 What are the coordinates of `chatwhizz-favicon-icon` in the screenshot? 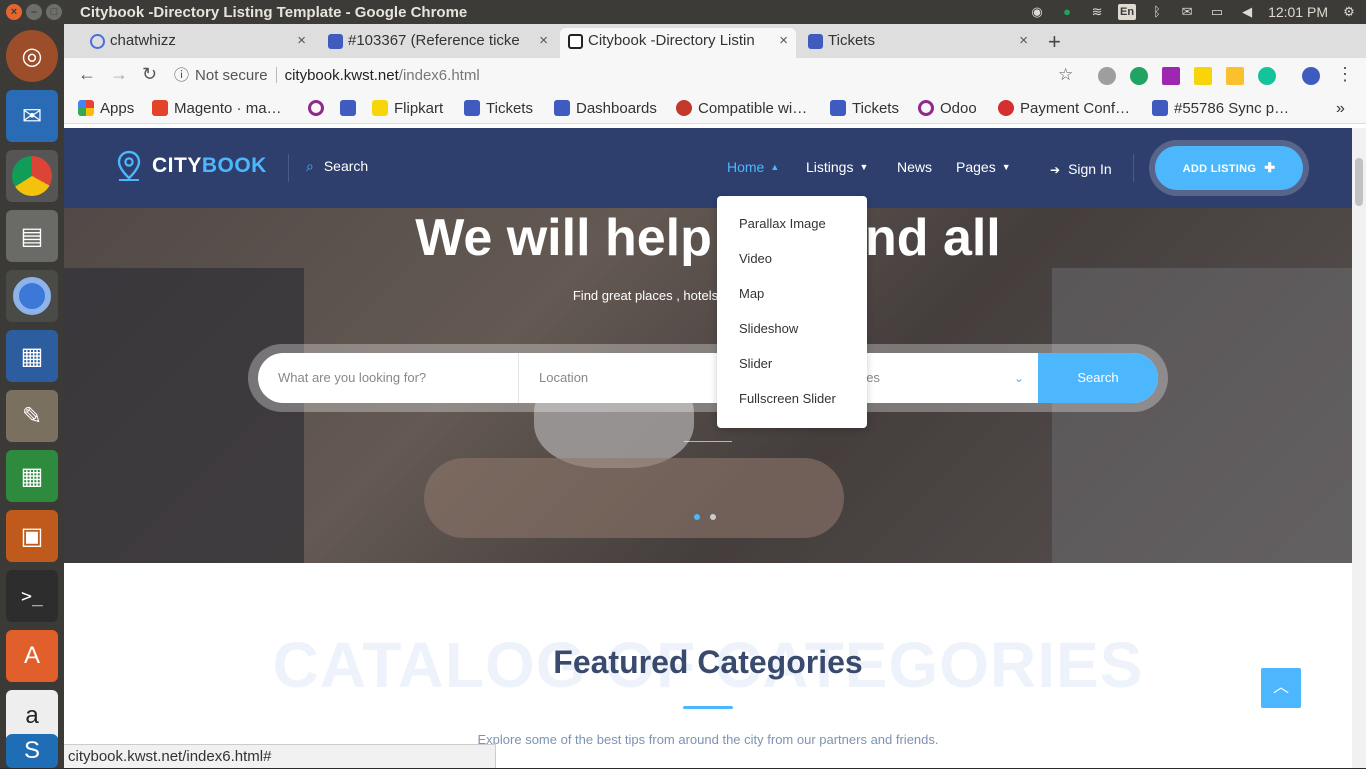 It's located at (97, 41).